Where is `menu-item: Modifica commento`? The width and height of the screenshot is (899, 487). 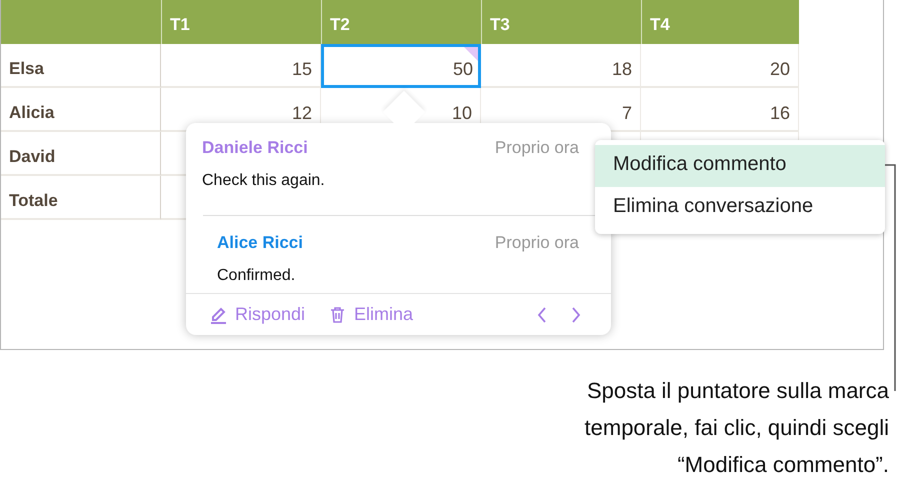 menu-item: Modifica commento is located at coordinates (740, 166).